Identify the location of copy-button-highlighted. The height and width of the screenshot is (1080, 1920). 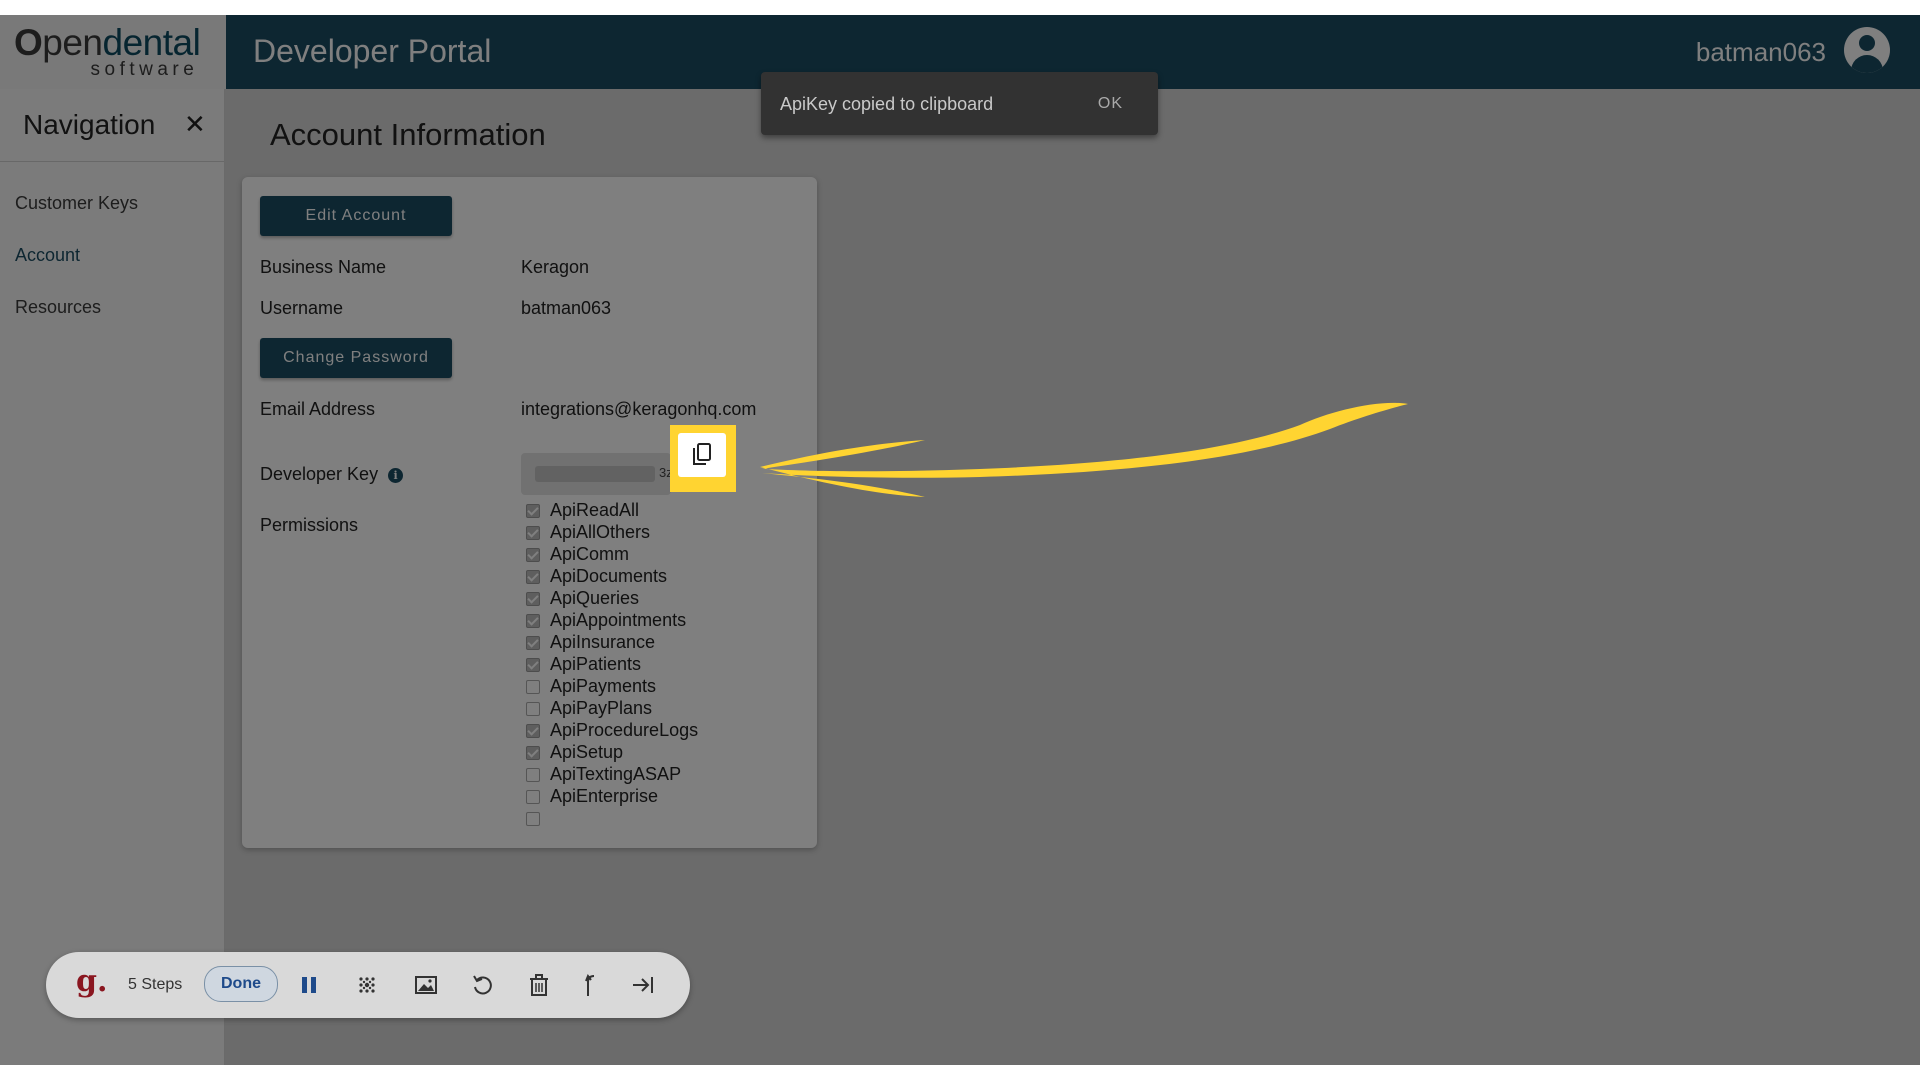
(702, 455).